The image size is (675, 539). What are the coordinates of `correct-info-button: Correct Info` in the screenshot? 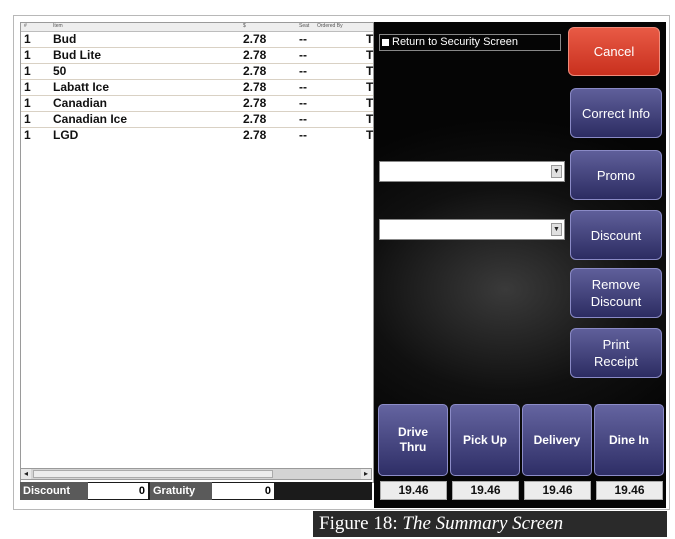 It's located at (616, 113).